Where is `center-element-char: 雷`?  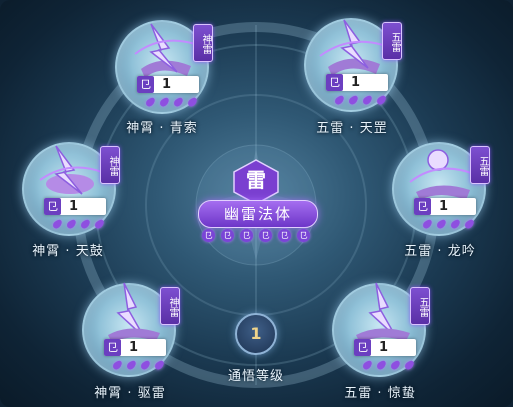
center-element-char: 雷 is located at coordinates (256, 180).